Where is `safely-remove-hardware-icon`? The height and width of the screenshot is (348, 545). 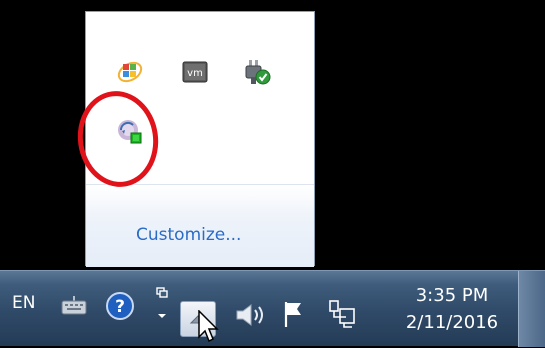
safely-remove-hardware-icon is located at coordinates (257, 72).